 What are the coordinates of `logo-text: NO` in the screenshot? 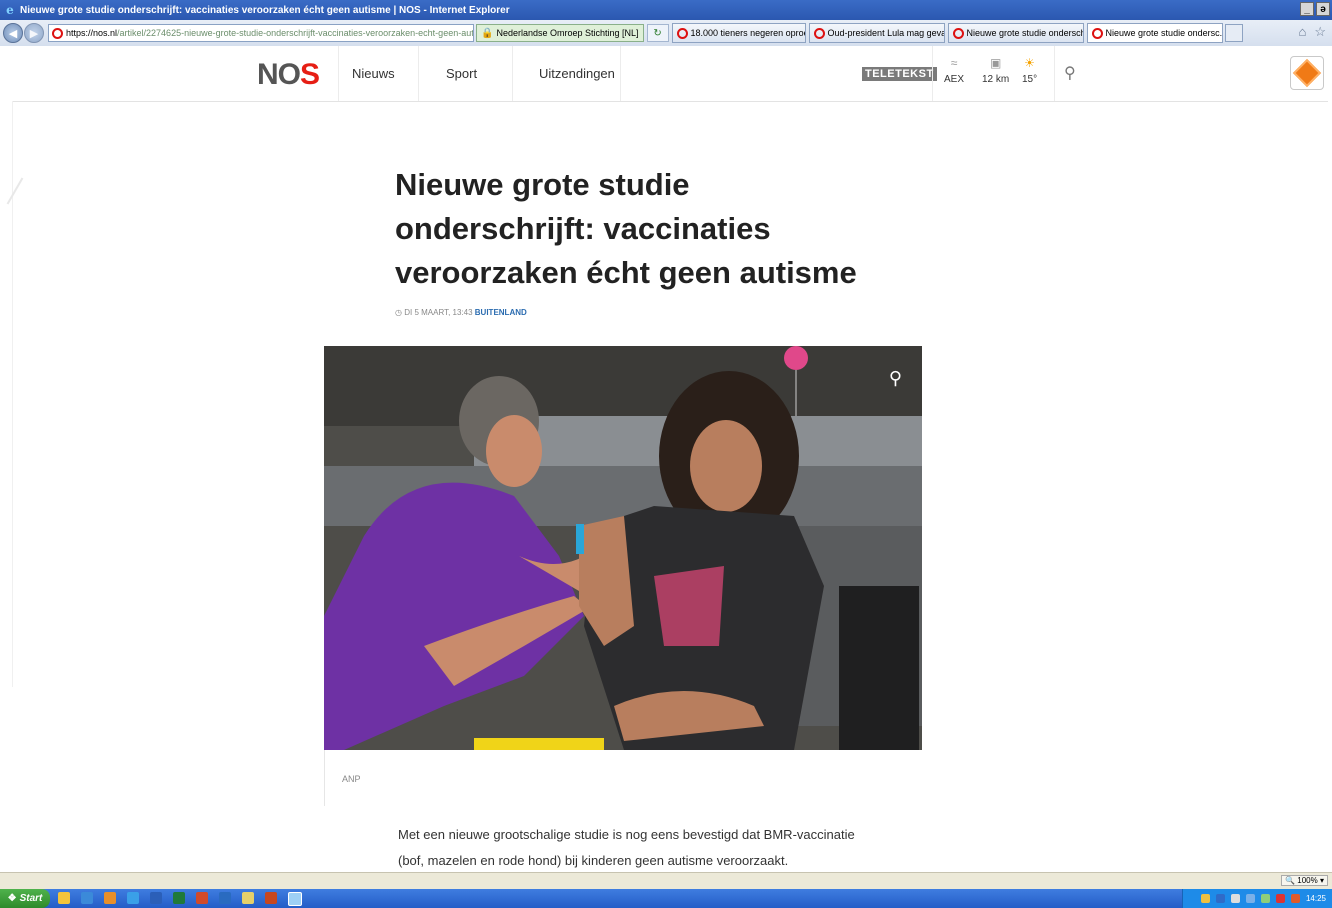 It's located at (279, 74).